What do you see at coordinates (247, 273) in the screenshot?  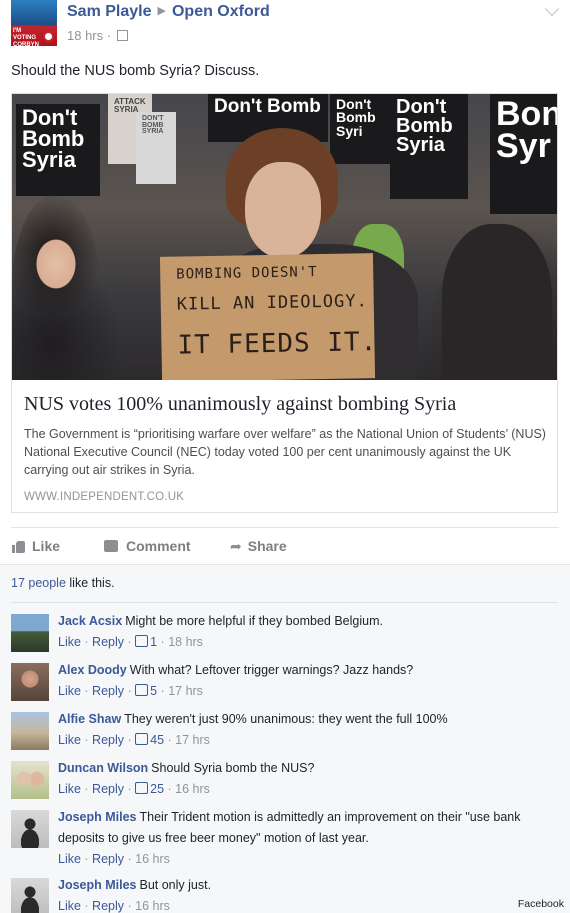 I see `cardboard-line: BOMBING DOESN'T` at bounding box center [247, 273].